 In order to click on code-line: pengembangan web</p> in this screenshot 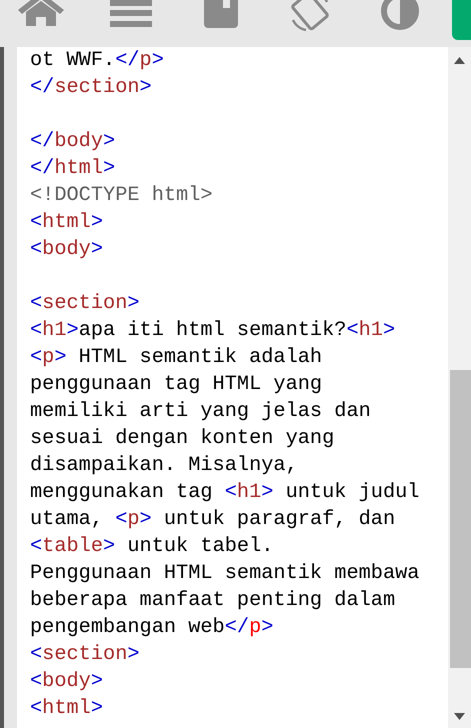, I will do `click(152, 628)`.